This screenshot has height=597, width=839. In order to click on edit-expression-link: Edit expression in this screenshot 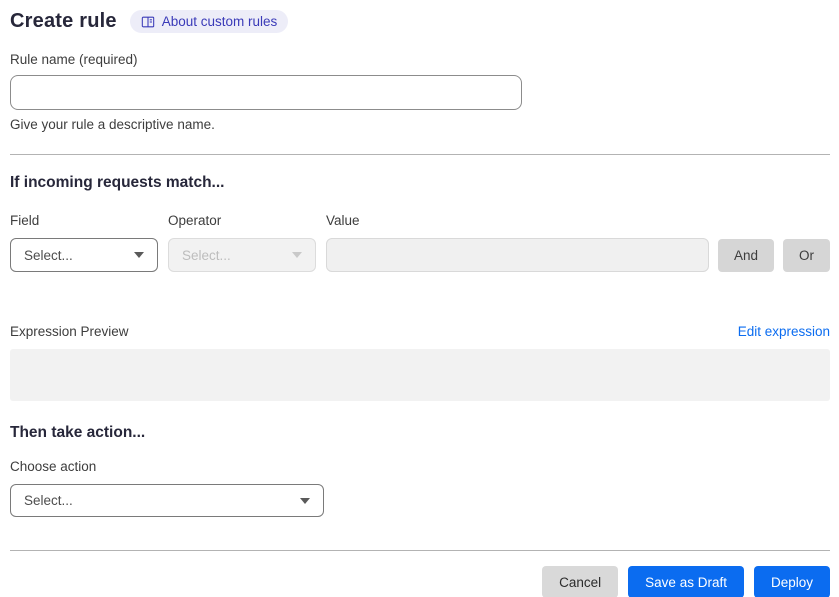, I will do `click(784, 331)`.